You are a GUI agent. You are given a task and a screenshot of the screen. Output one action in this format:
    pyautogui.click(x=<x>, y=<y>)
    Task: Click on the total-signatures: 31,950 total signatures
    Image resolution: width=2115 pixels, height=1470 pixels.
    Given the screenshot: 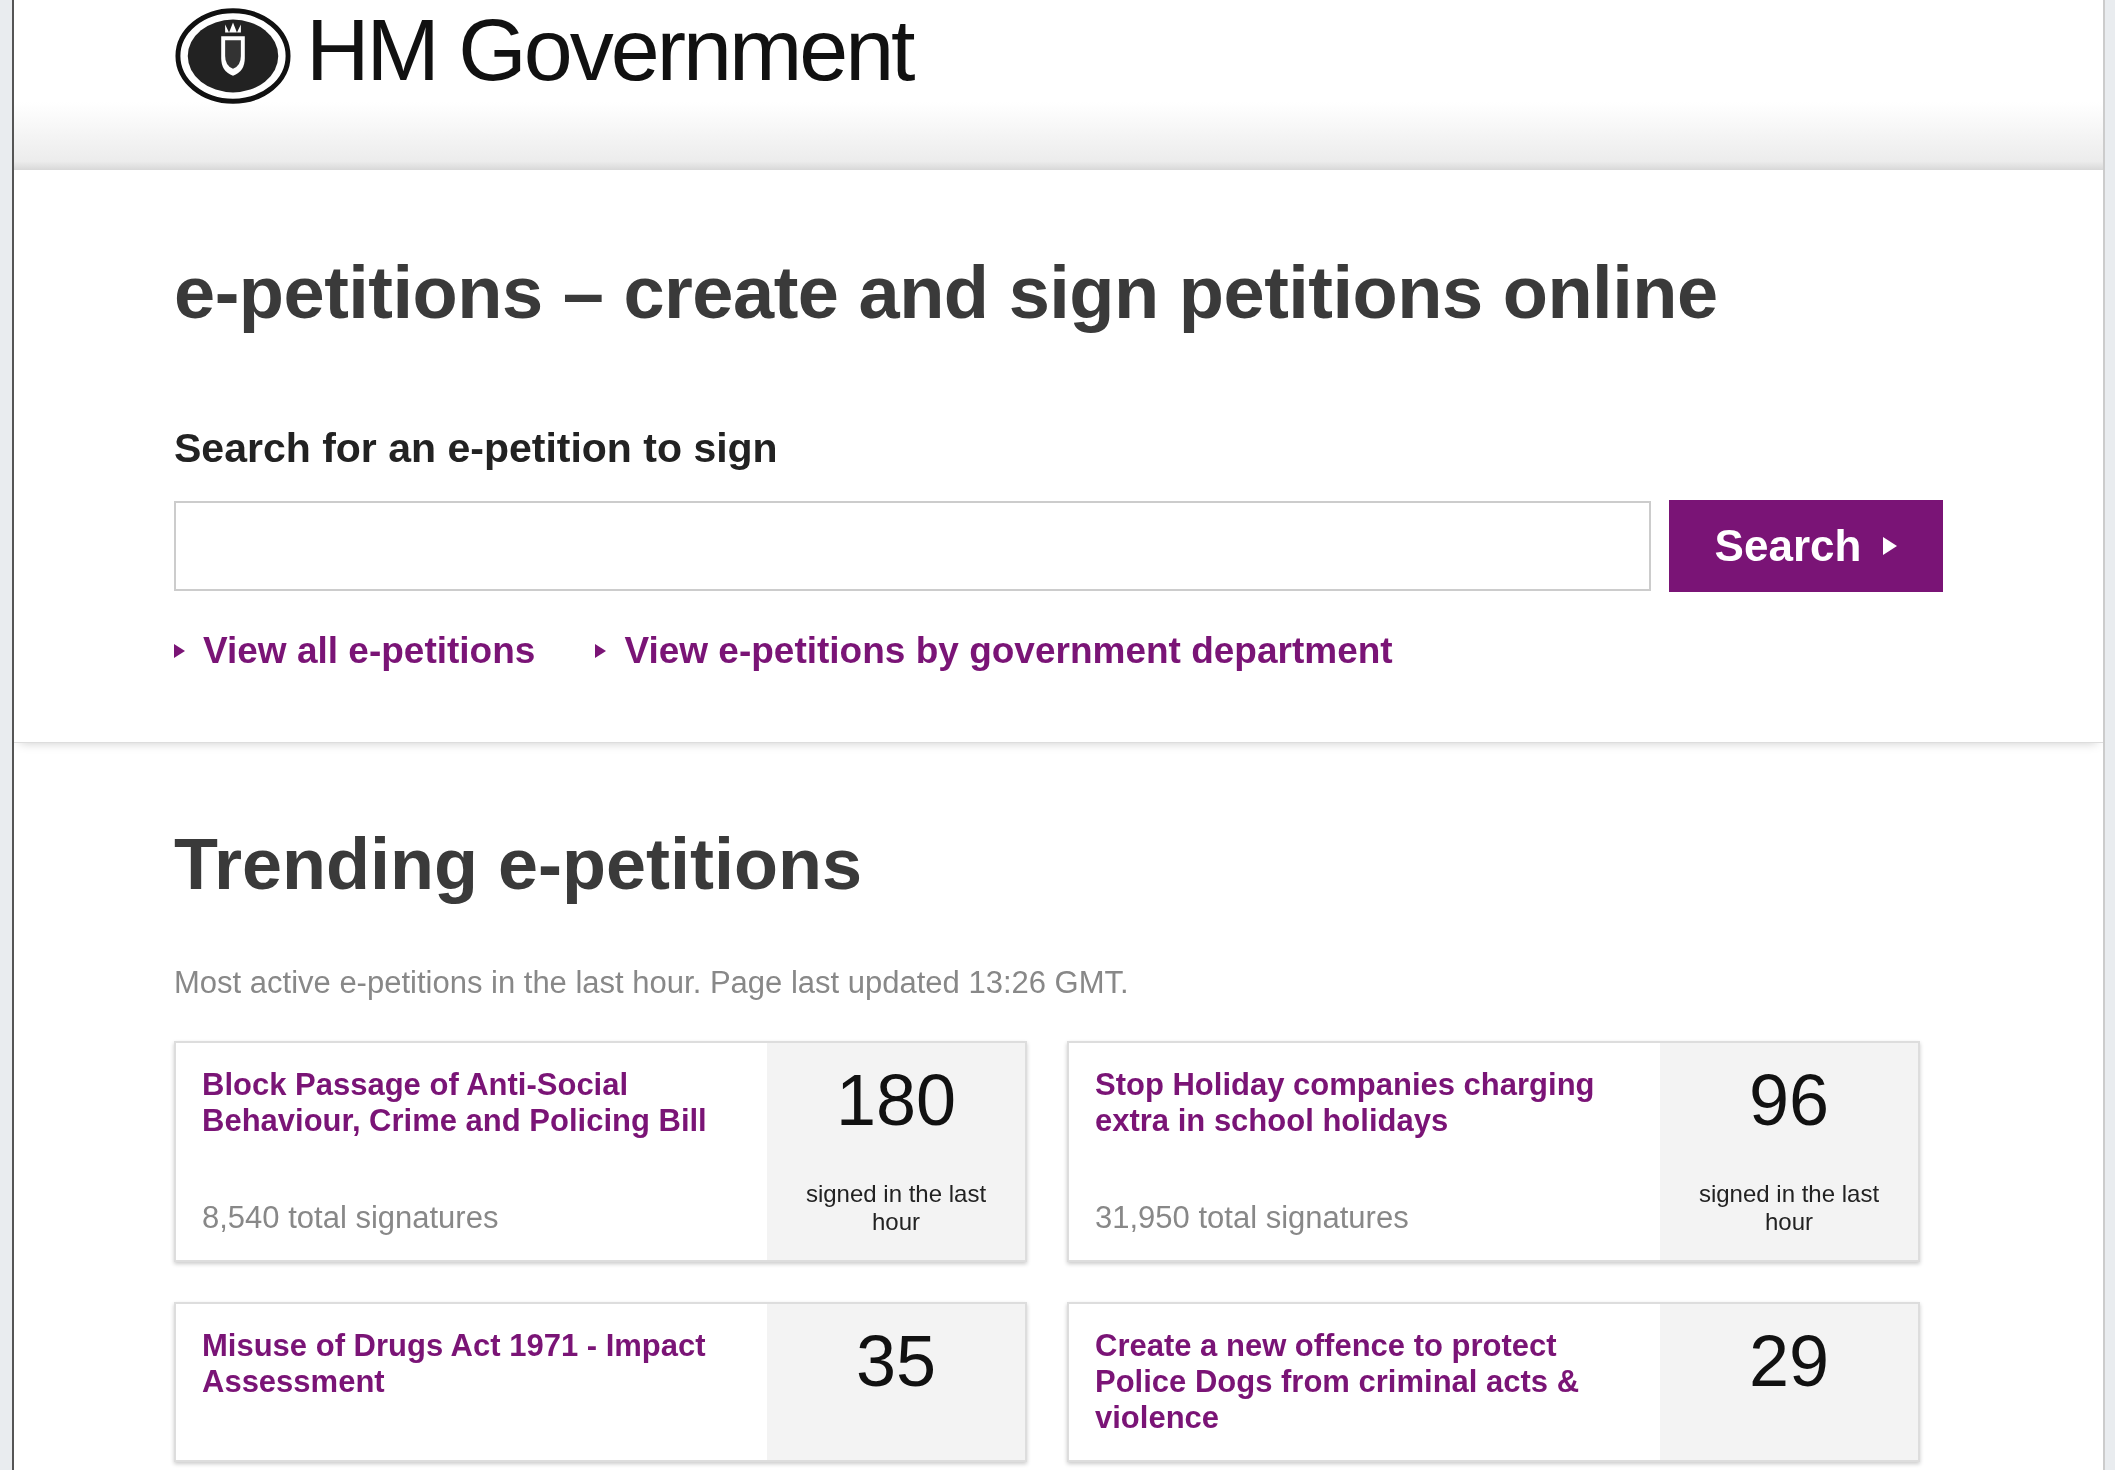 What is the action you would take?
    pyautogui.click(x=1252, y=1218)
    